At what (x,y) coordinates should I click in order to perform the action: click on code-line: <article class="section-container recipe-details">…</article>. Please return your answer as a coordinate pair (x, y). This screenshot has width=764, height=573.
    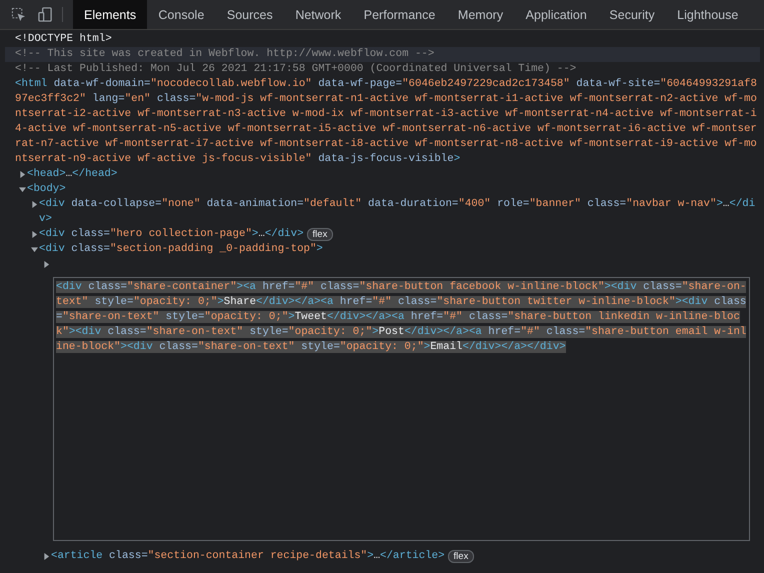
    Looking at the image, I should click on (248, 556).